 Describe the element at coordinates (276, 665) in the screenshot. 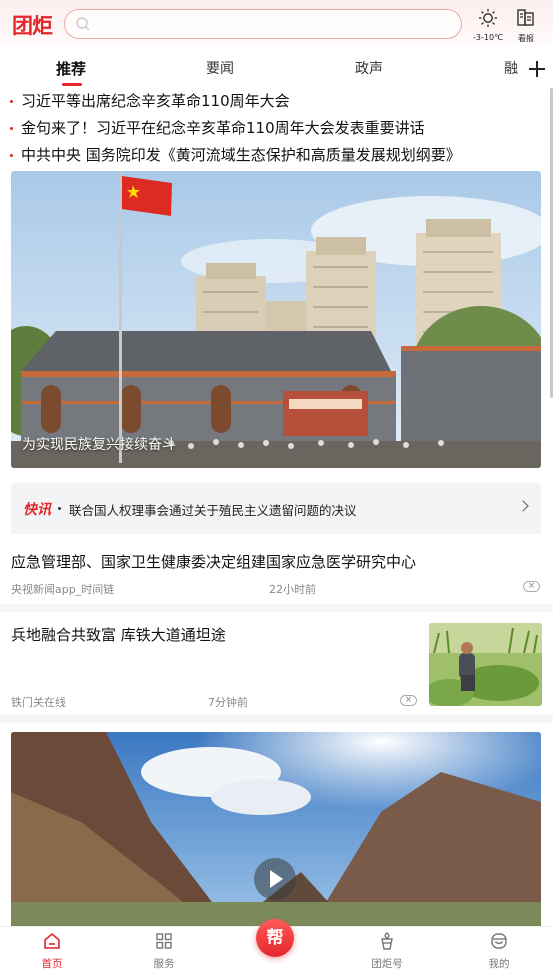

I see `news-item: 兵地融合共致富 库铁大道通坦途 铁门关在线 7分钟前 ×` at that location.